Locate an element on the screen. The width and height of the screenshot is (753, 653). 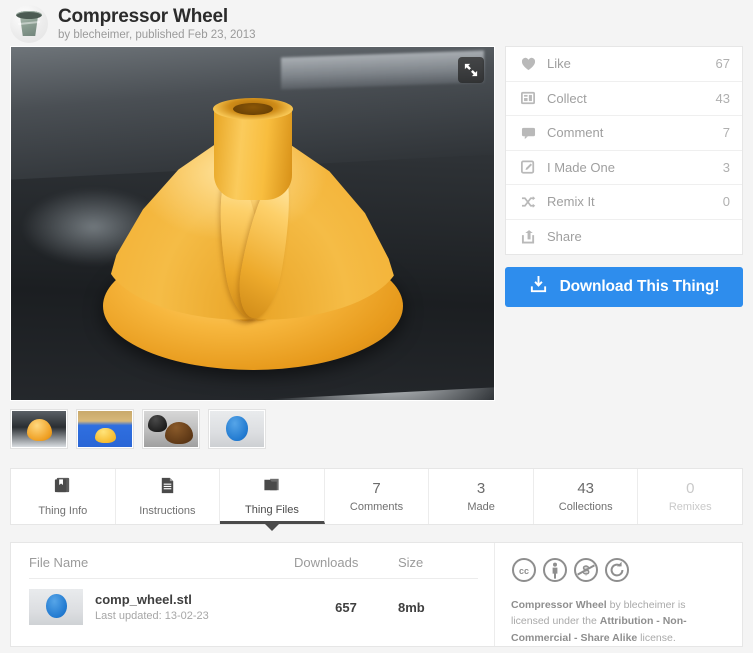
tab-label: Made is located at coordinates (481, 506).